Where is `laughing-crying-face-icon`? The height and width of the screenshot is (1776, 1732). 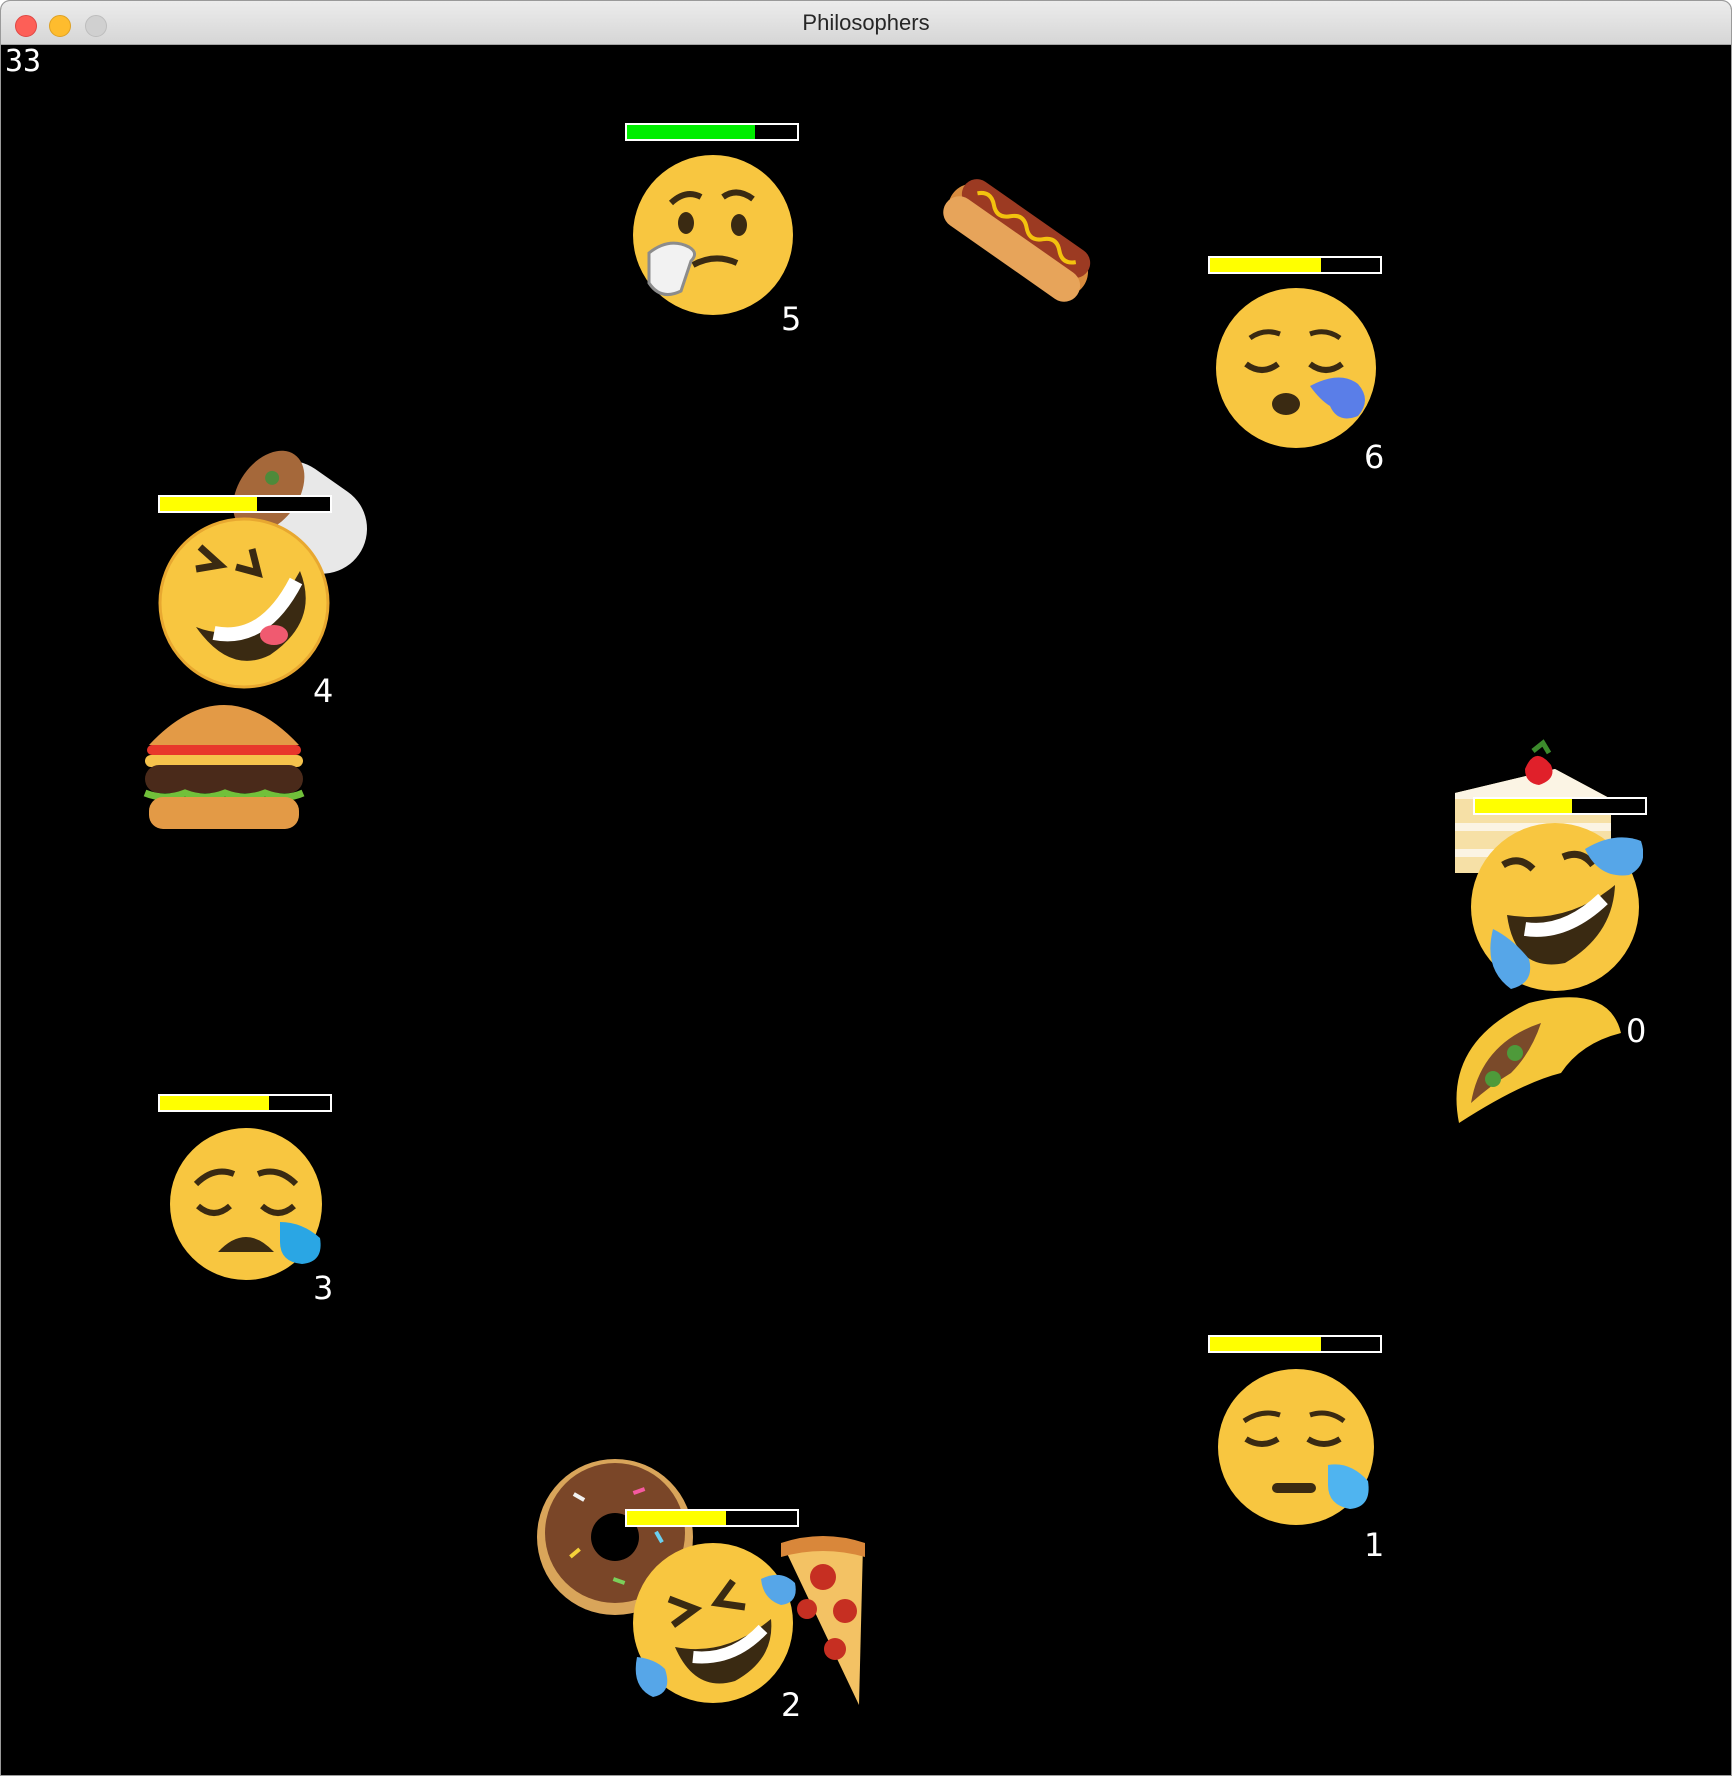
laughing-crying-face-icon is located at coordinates (1557, 907).